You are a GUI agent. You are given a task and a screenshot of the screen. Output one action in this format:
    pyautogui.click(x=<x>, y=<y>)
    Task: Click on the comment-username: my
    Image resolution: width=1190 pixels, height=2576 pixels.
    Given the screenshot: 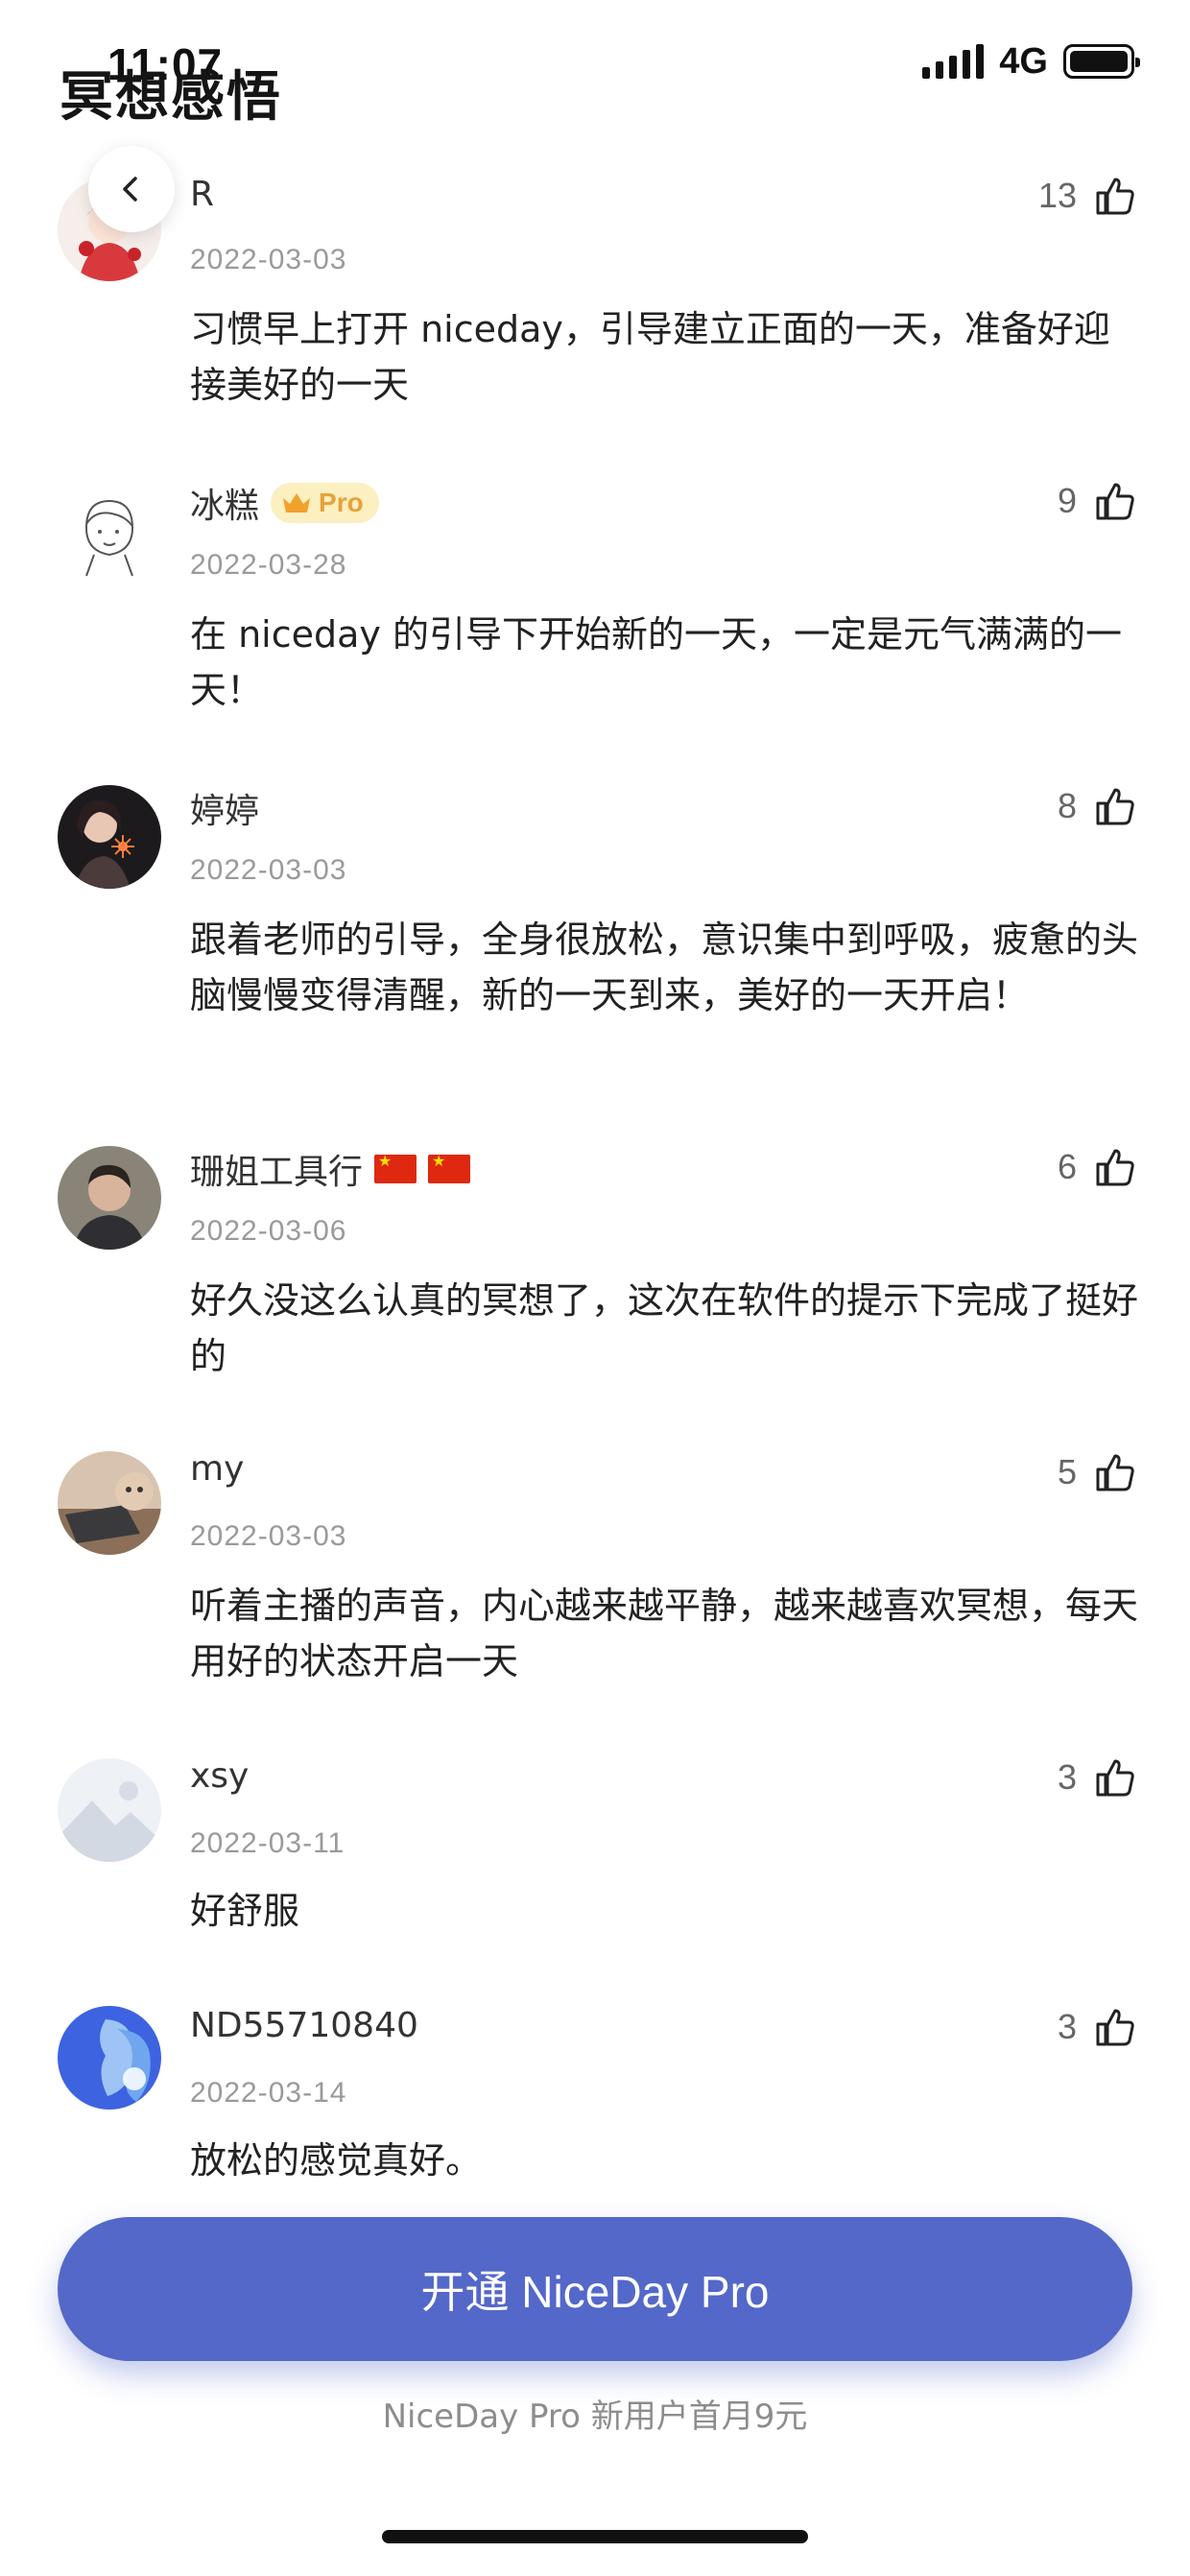 What is the action you would take?
    pyautogui.click(x=218, y=1469)
    